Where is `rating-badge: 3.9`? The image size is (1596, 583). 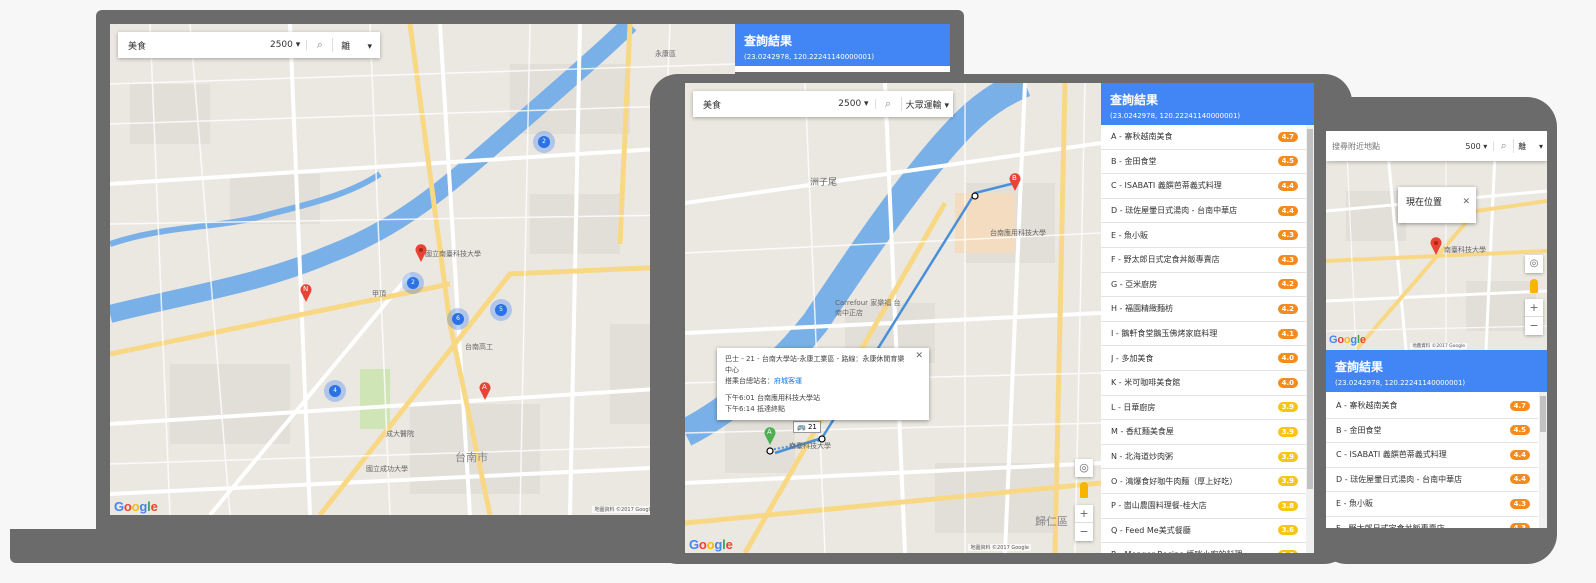
rating-badge: 3.9 is located at coordinates (1287, 481).